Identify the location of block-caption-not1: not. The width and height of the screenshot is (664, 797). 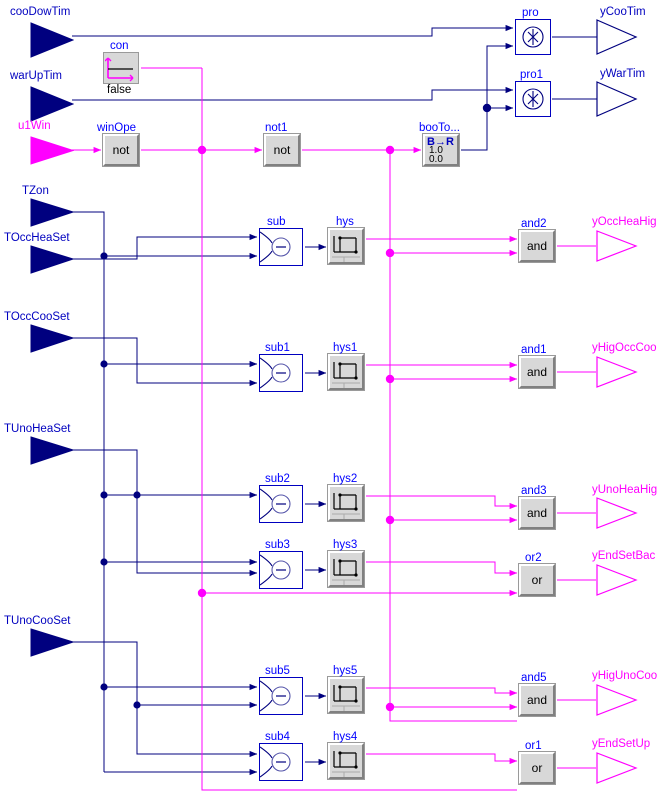
(282, 150).